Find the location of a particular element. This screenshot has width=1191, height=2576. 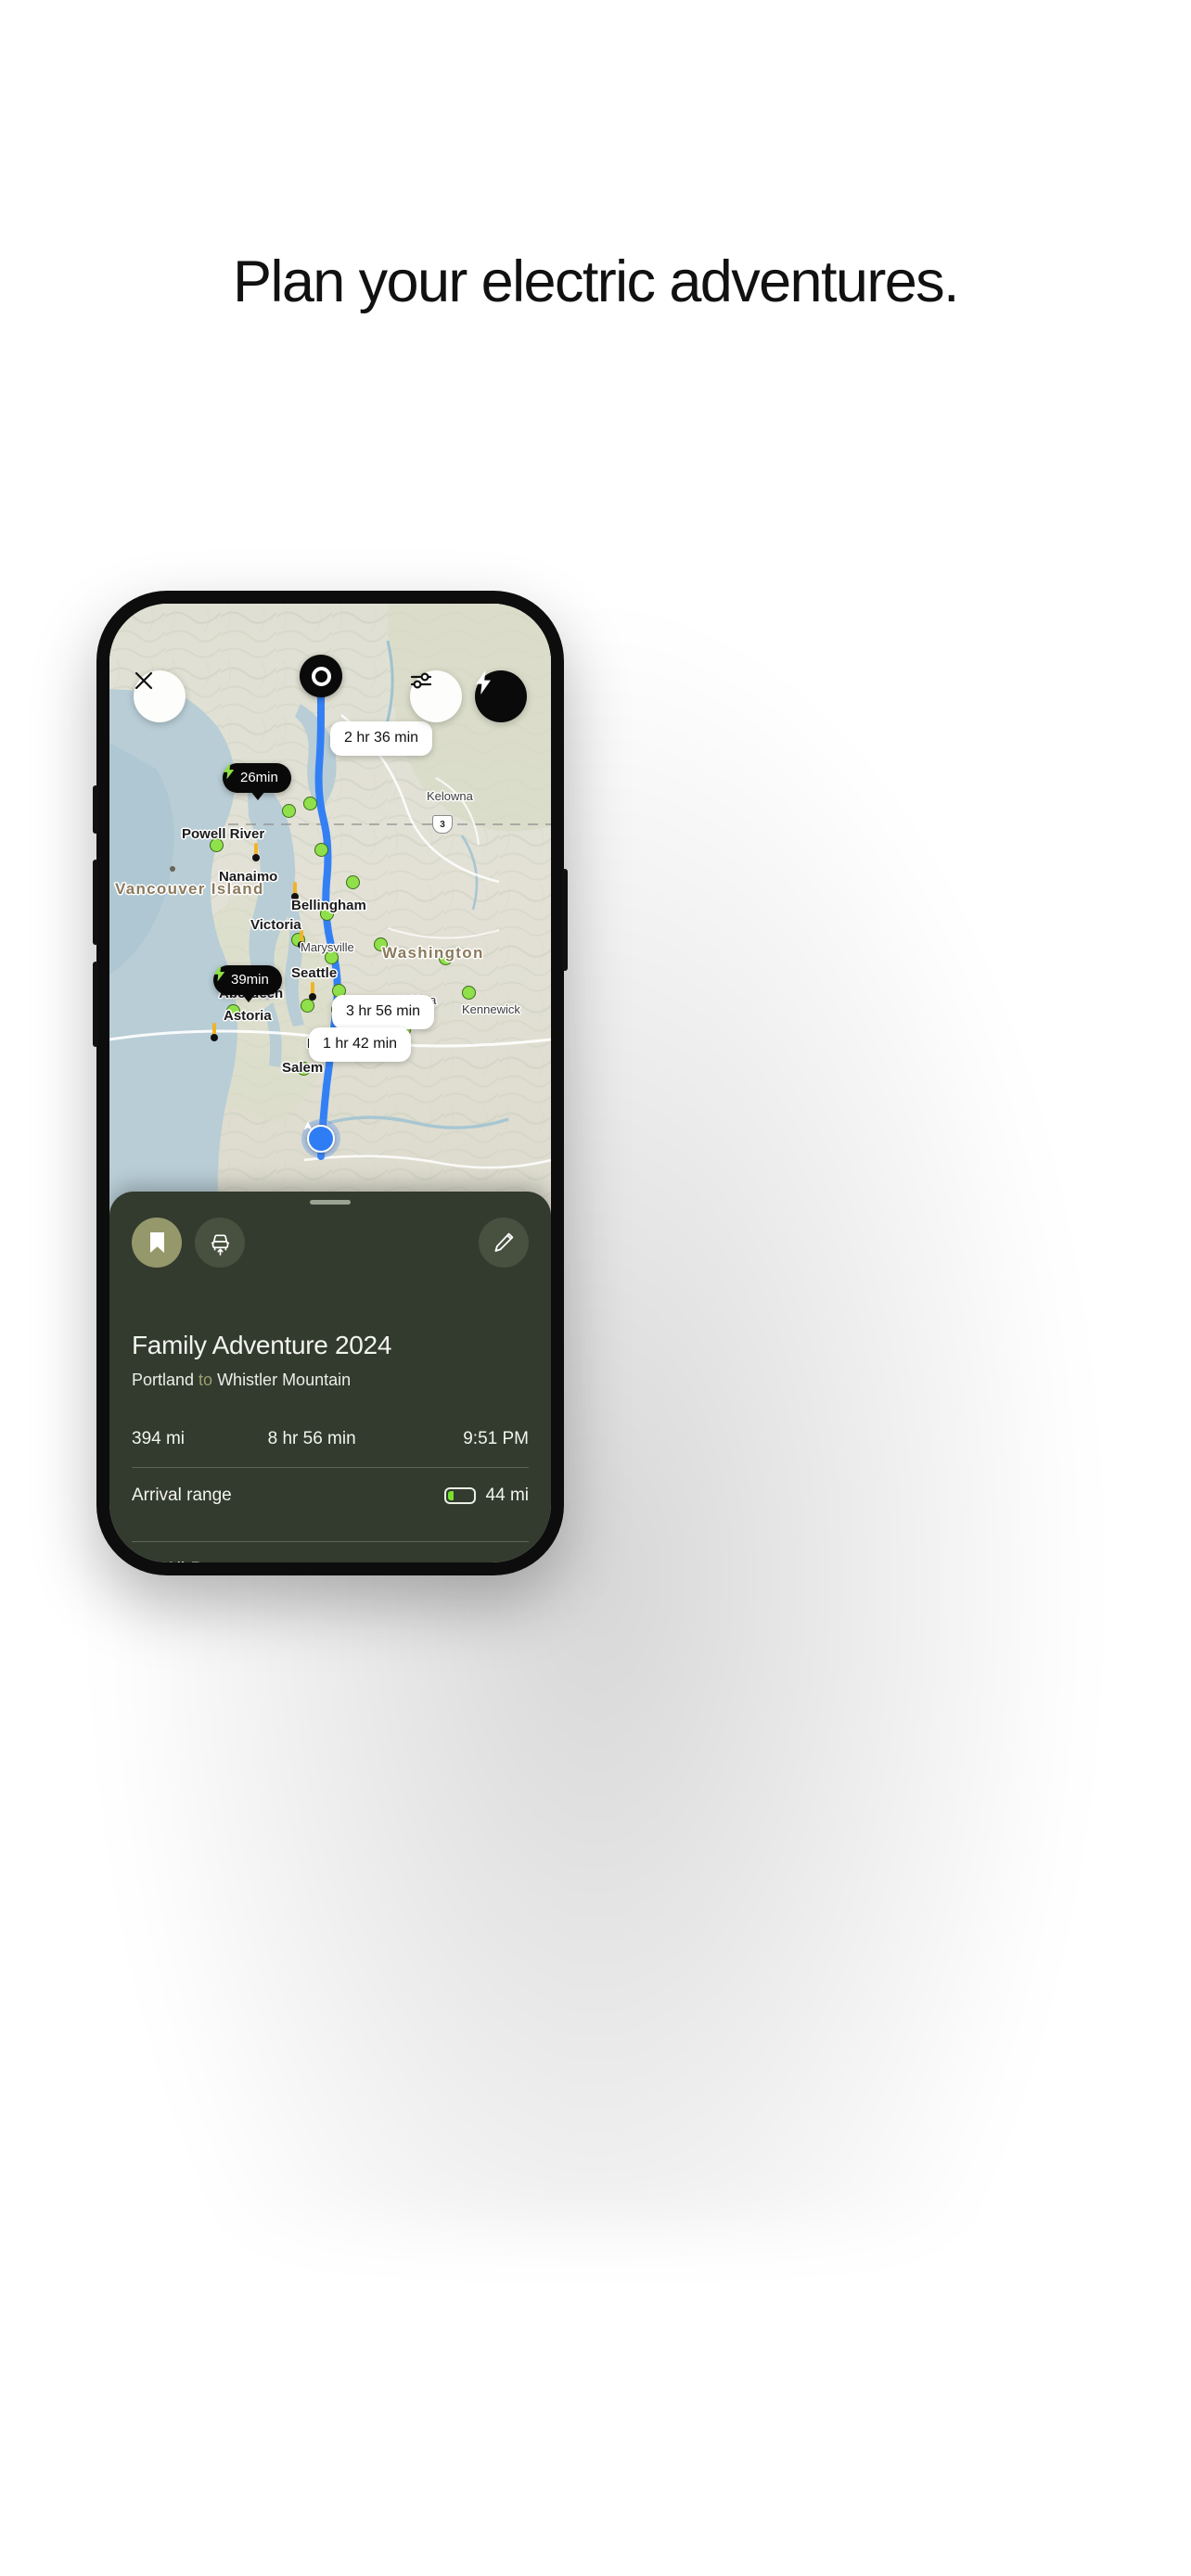

save-trip-button is located at coordinates (157, 1243).